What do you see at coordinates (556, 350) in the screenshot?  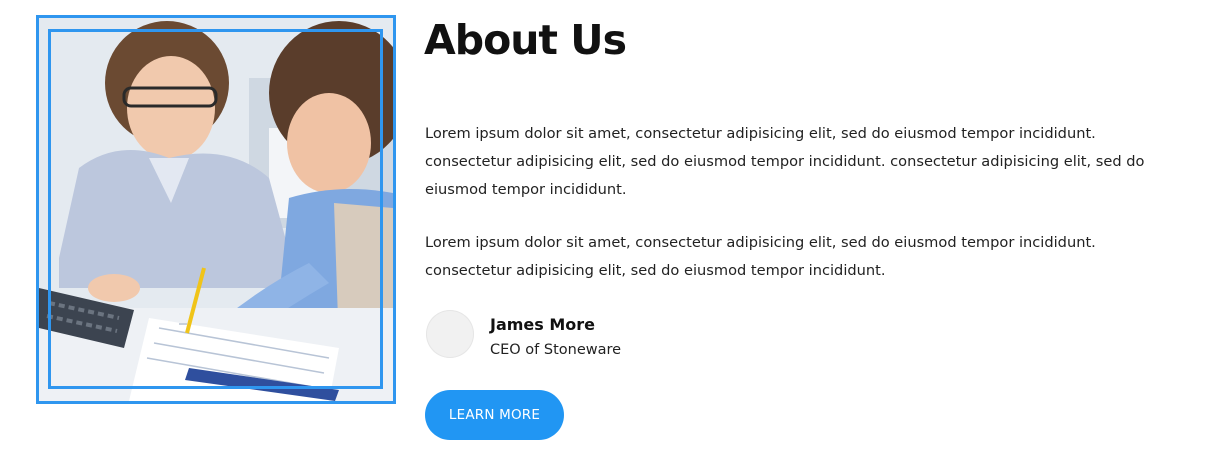 I see `author-role: CEO of Stoneware` at bounding box center [556, 350].